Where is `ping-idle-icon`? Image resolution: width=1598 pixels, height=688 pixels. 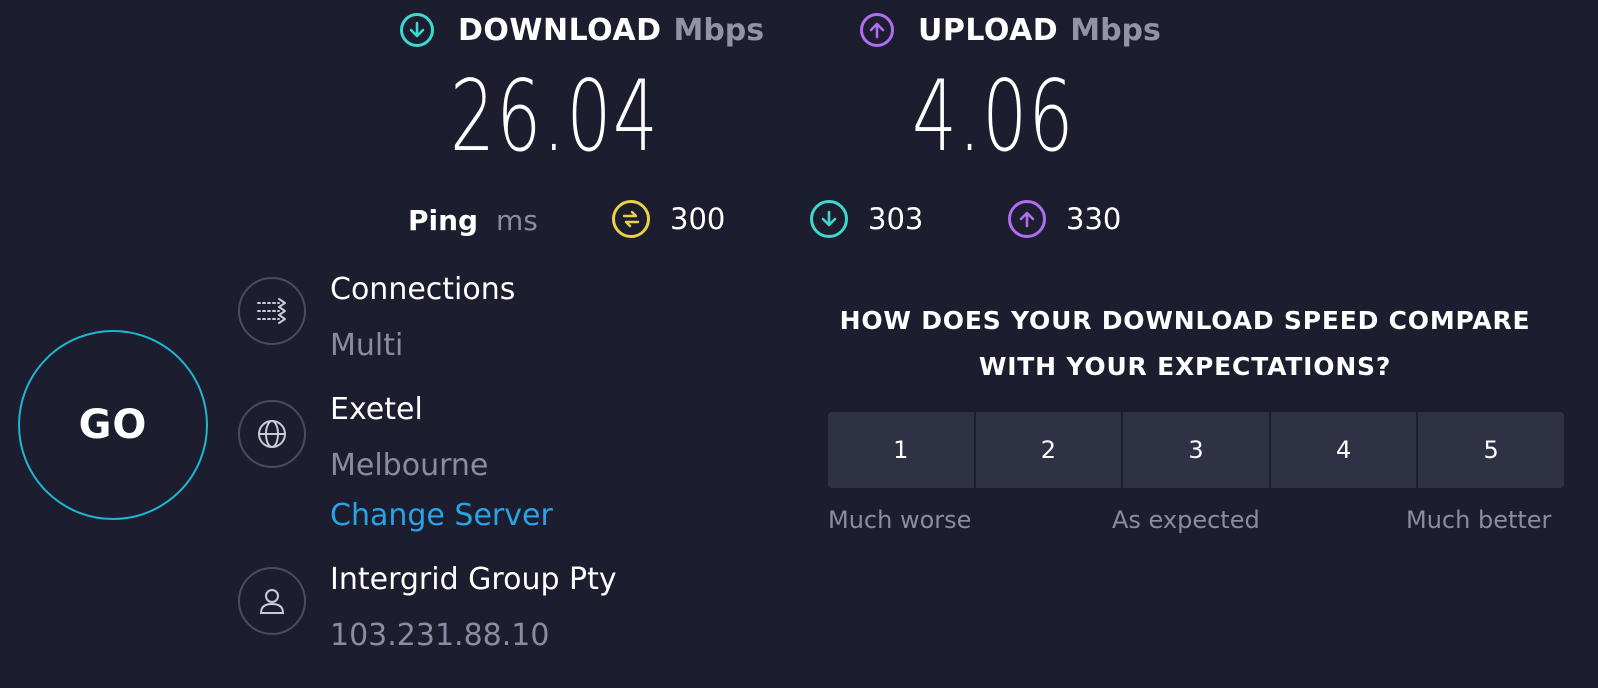 ping-idle-icon is located at coordinates (631, 219).